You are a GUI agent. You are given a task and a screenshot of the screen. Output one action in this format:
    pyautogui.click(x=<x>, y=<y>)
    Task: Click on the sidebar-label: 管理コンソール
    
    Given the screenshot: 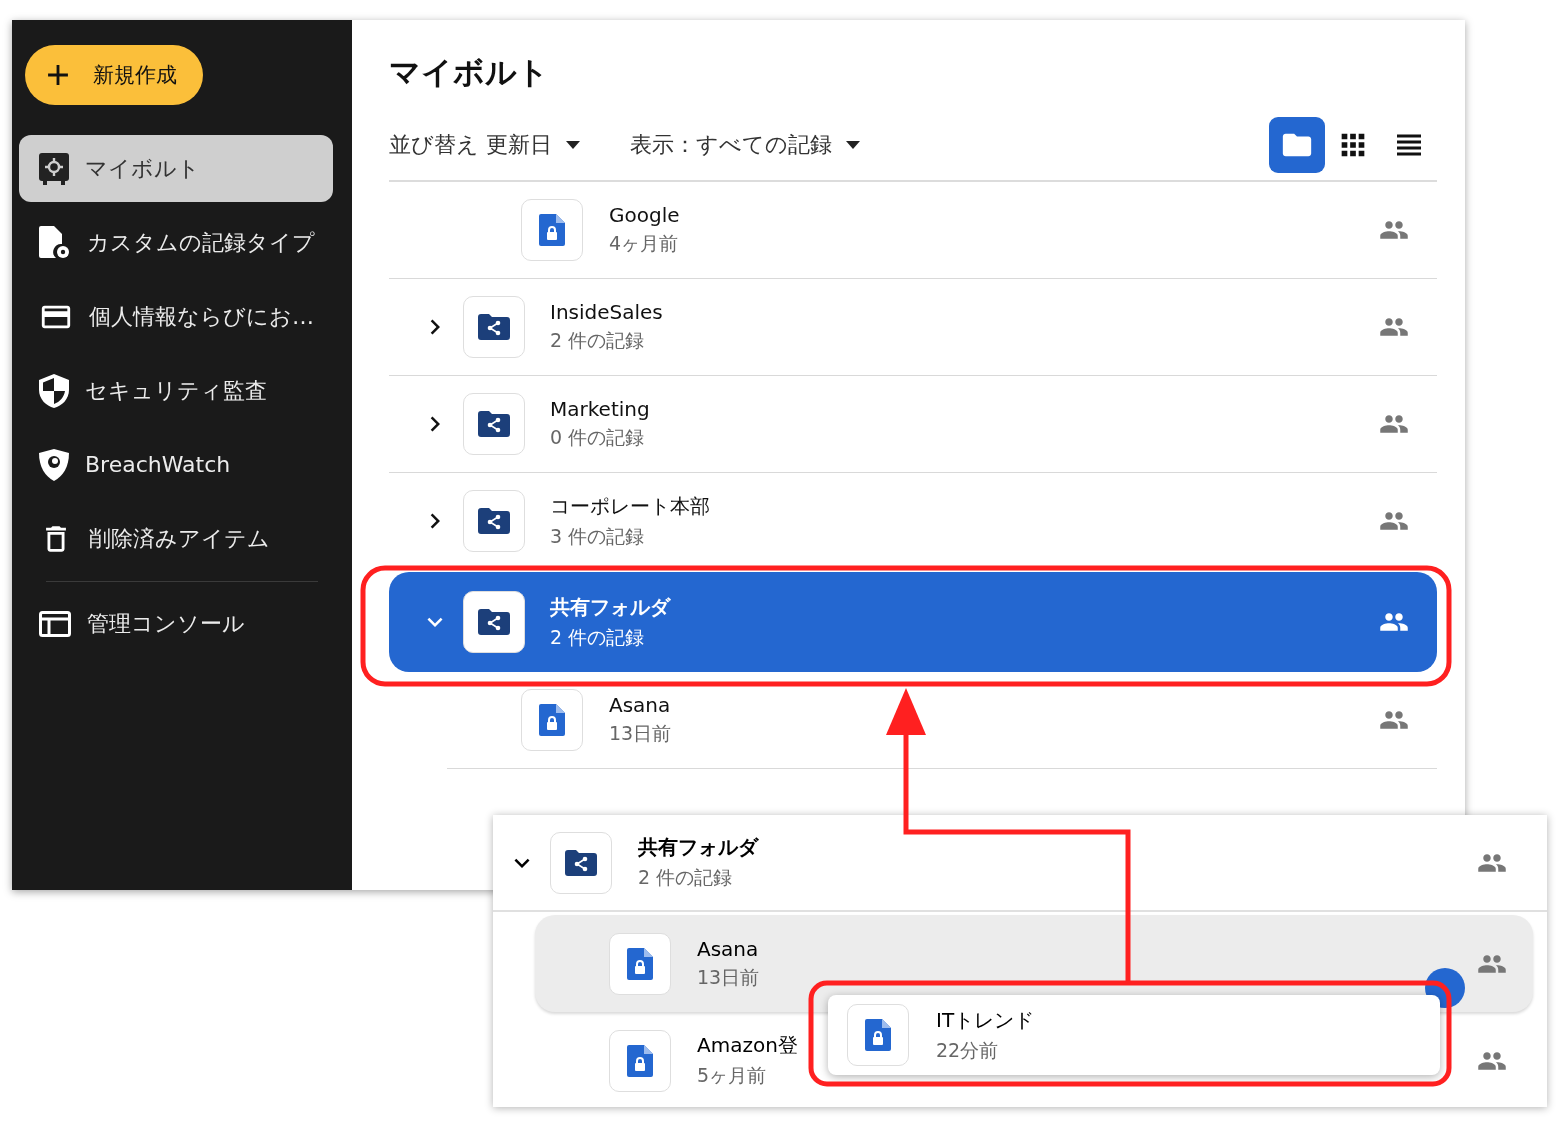 What is the action you would take?
    pyautogui.click(x=166, y=623)
    